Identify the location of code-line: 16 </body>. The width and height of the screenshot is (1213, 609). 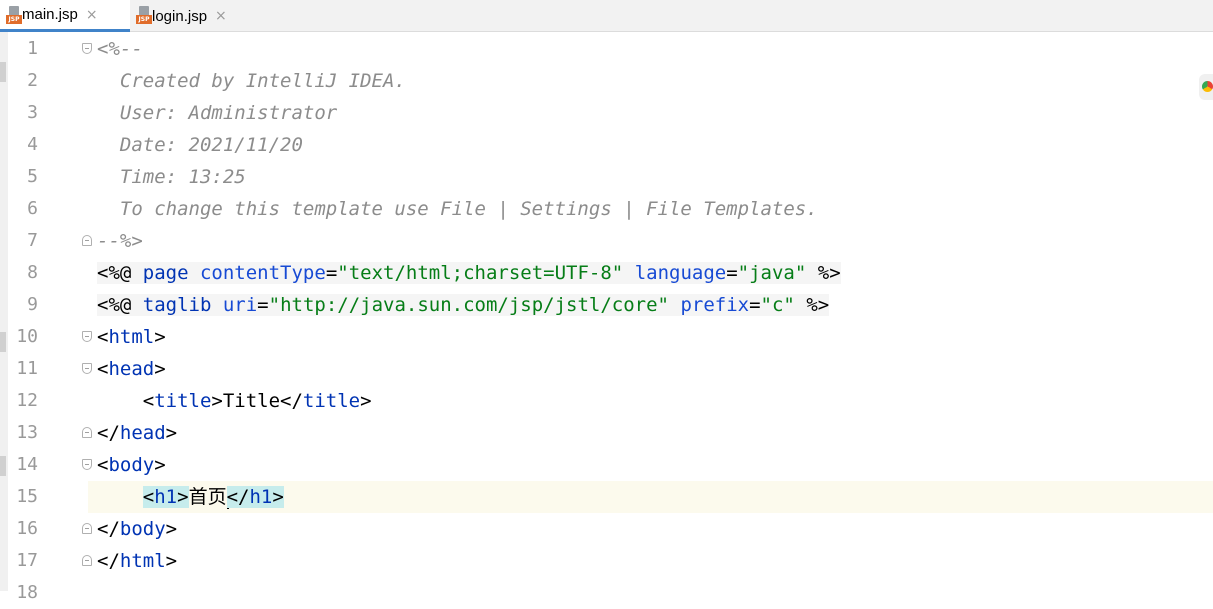
(606, 529).